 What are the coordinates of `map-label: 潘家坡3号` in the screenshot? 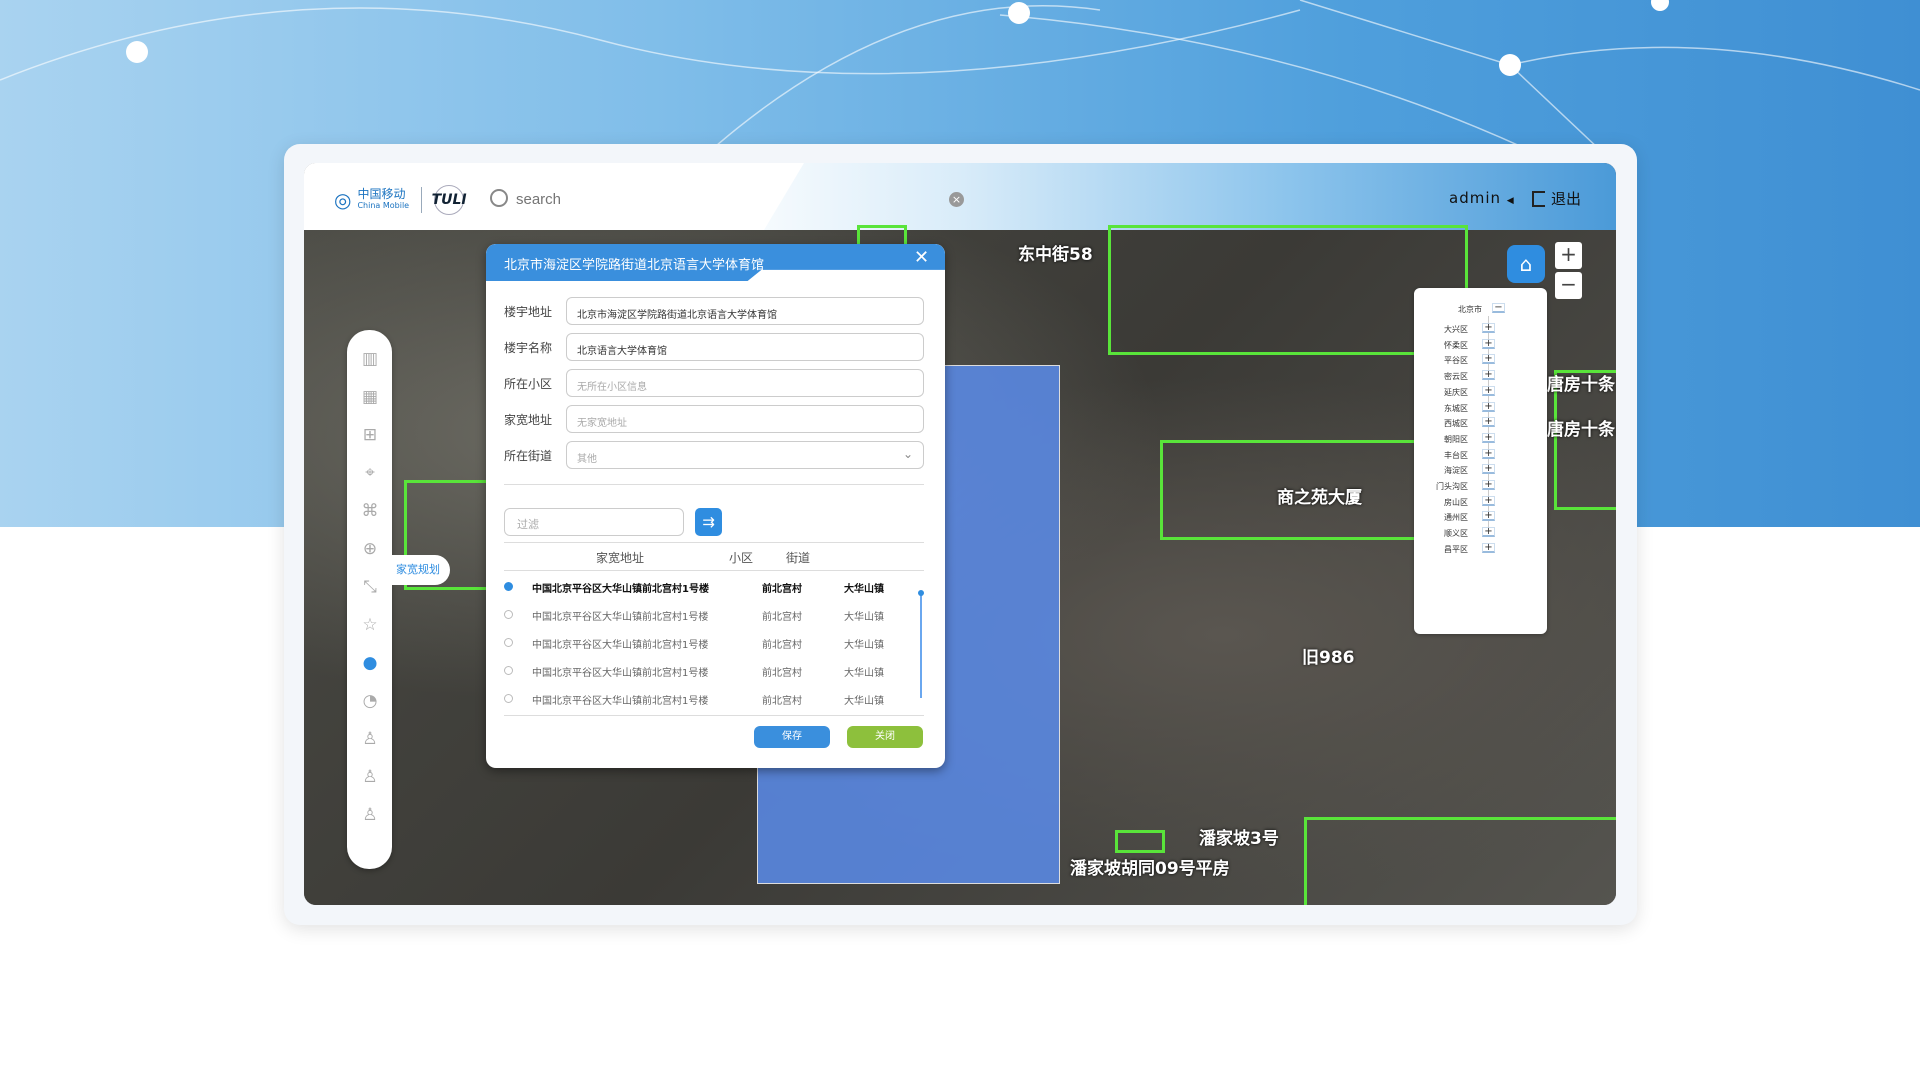 It's located at (1239, 839).